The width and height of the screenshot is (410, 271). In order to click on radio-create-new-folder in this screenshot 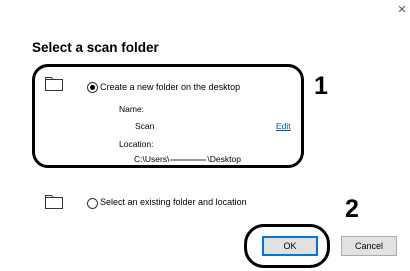, I will do `click(92, 87)`.